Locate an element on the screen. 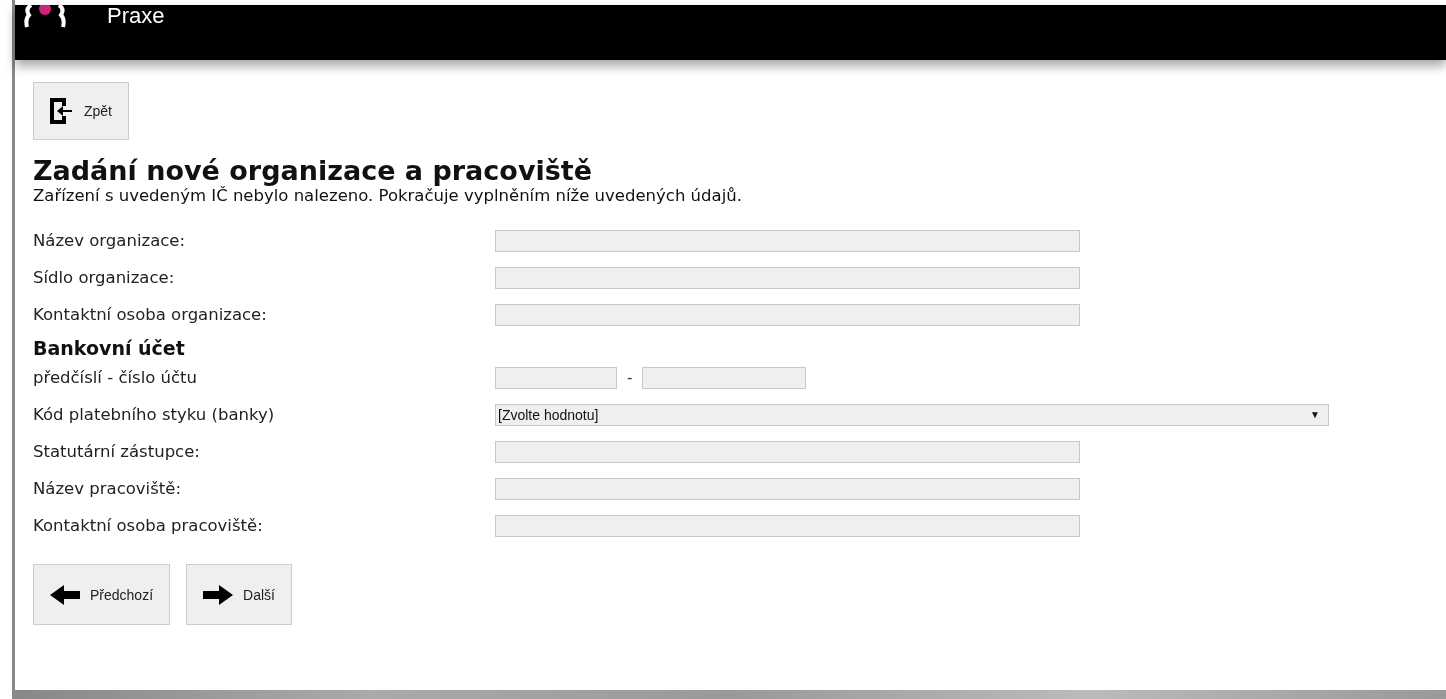  app-title: Praxe is located at coordinates (136, 16).